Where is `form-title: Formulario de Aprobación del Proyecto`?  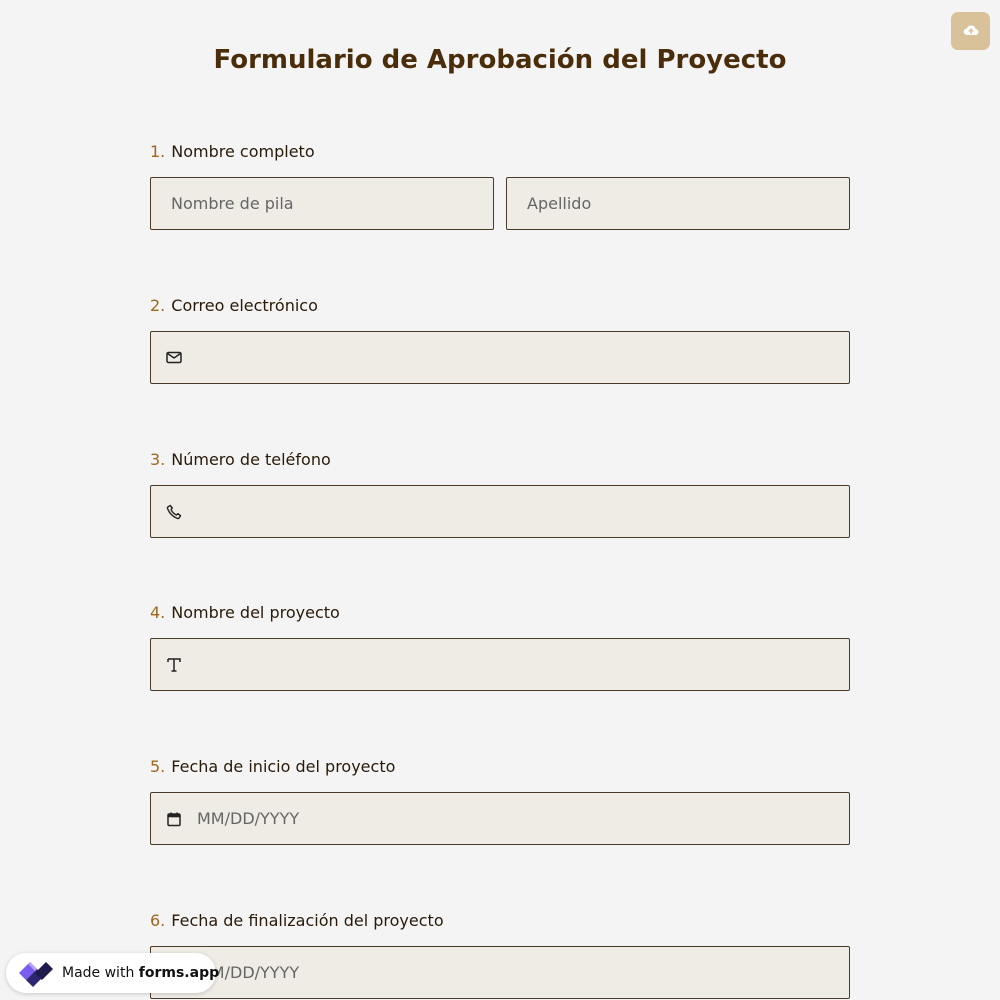 form-title: Formulario de Aprobación del Proyecto is located at coordinates (500, 60).